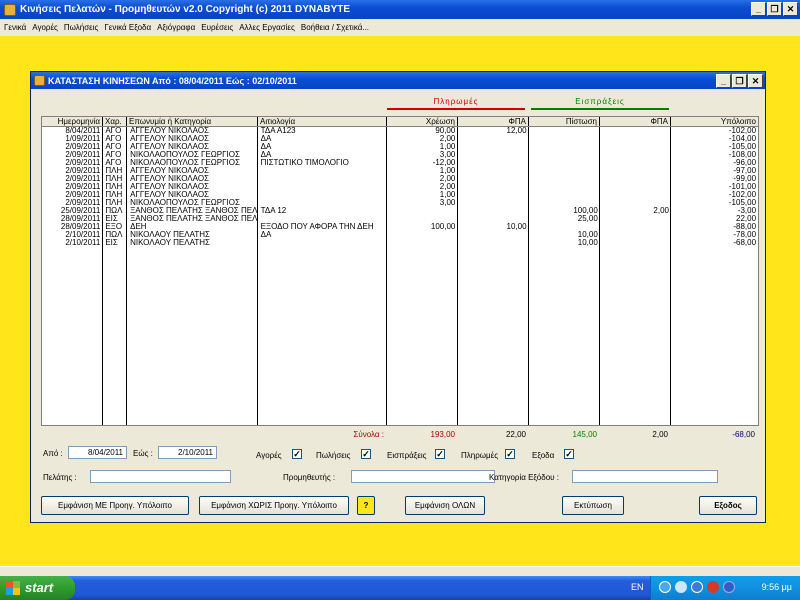 Image resolution: width=800 pixels, height=600 pixels. What do you see at coordinates (729, 587) in the screenshot?
I see `update-icon` at bounding box center [729, 587].